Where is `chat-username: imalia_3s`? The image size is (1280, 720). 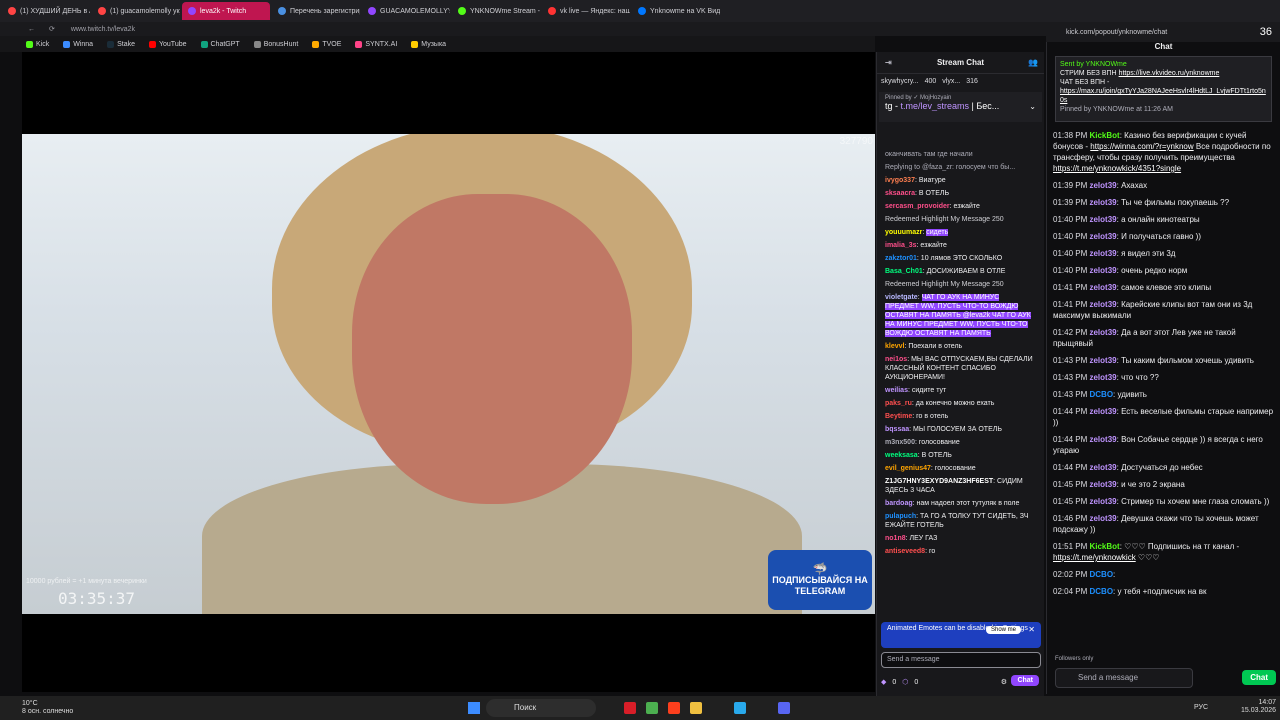 chat-username: imalia_3s is located at coordinates (901, 245).